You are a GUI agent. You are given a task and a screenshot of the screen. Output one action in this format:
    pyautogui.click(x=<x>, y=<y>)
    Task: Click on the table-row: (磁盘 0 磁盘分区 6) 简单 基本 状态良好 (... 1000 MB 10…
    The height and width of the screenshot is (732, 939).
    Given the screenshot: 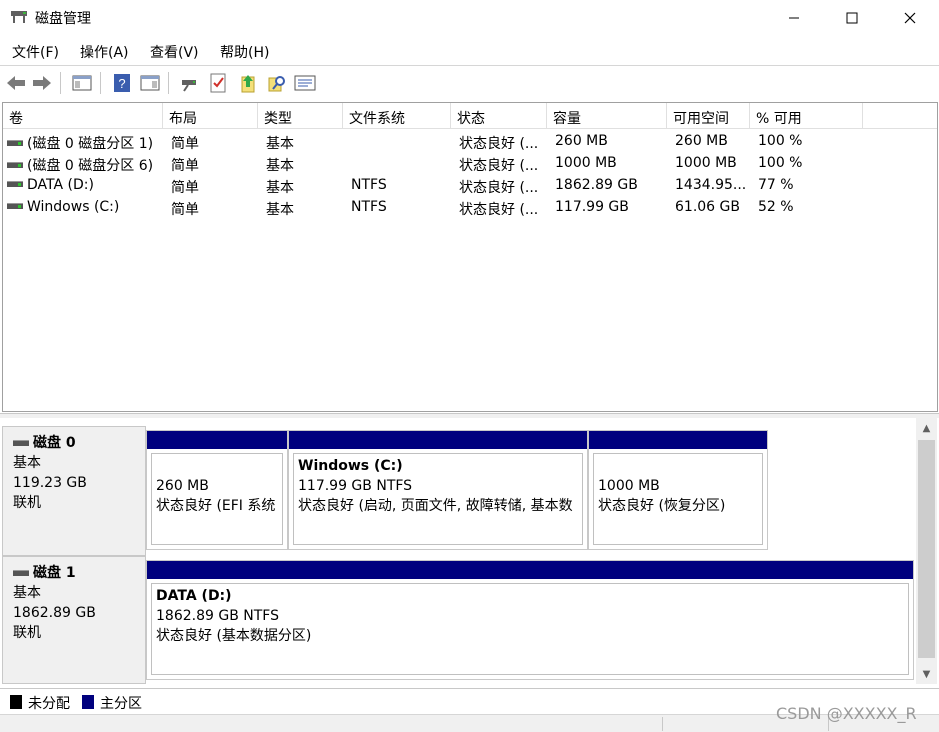 What is the action you would take?
    pyautogui.click(x=470, y=164)
    